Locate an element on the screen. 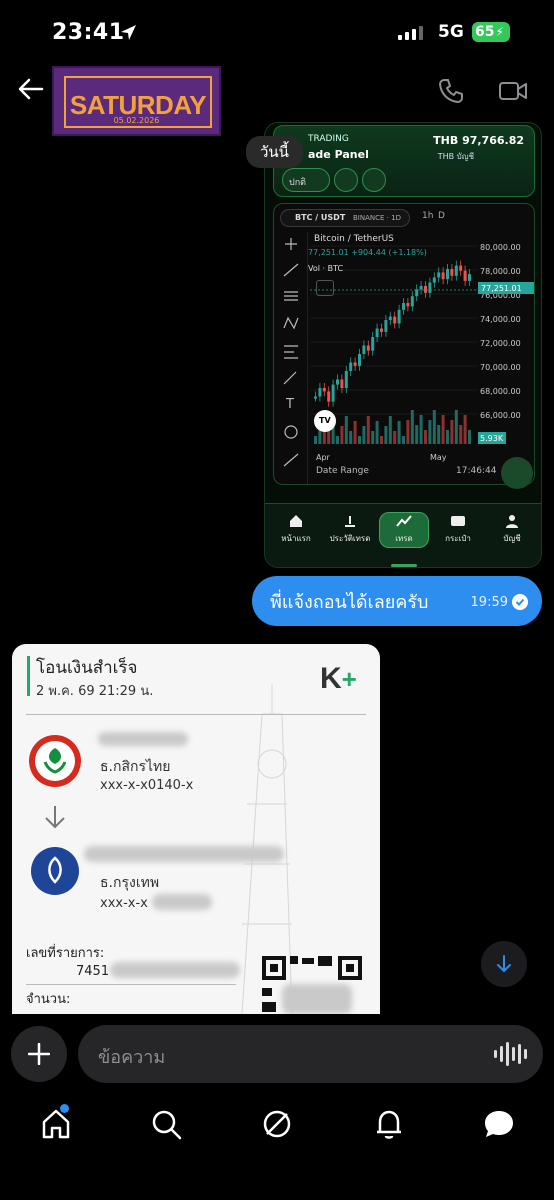 The image size is (554, 1200). price-tick: 66,000.00 is located at coordinates (500, 415).